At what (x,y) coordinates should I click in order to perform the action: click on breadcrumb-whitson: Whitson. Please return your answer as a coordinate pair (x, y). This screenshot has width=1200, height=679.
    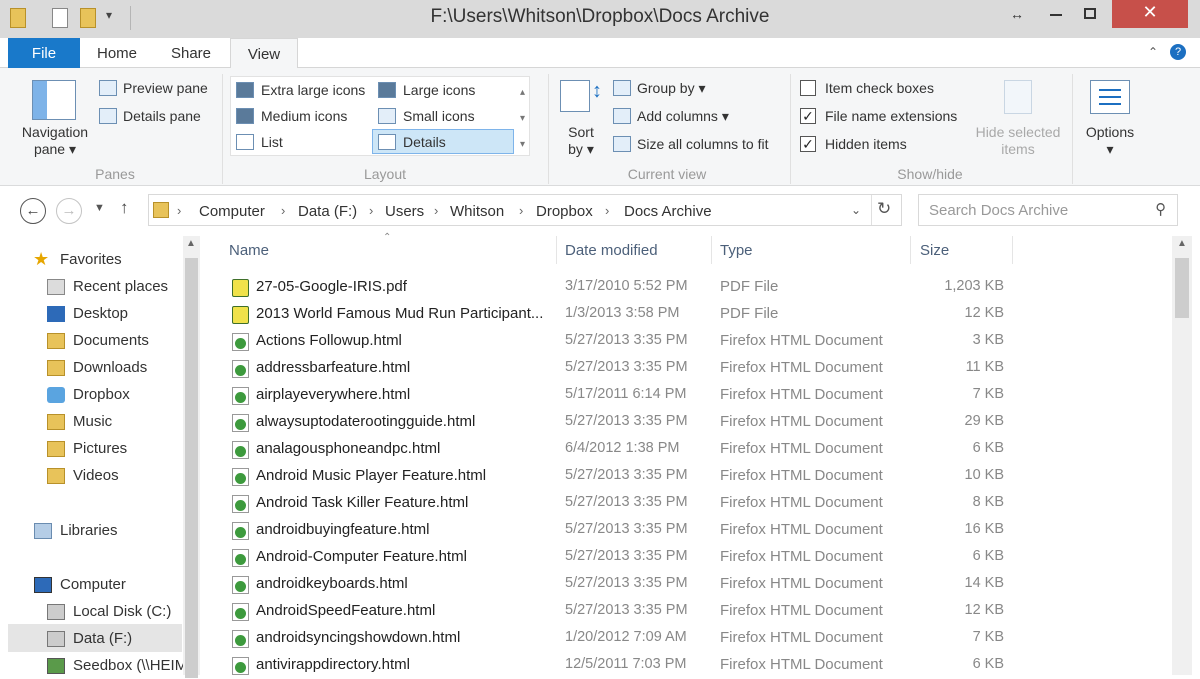
    Looking at the image, I should click on (477, 211).